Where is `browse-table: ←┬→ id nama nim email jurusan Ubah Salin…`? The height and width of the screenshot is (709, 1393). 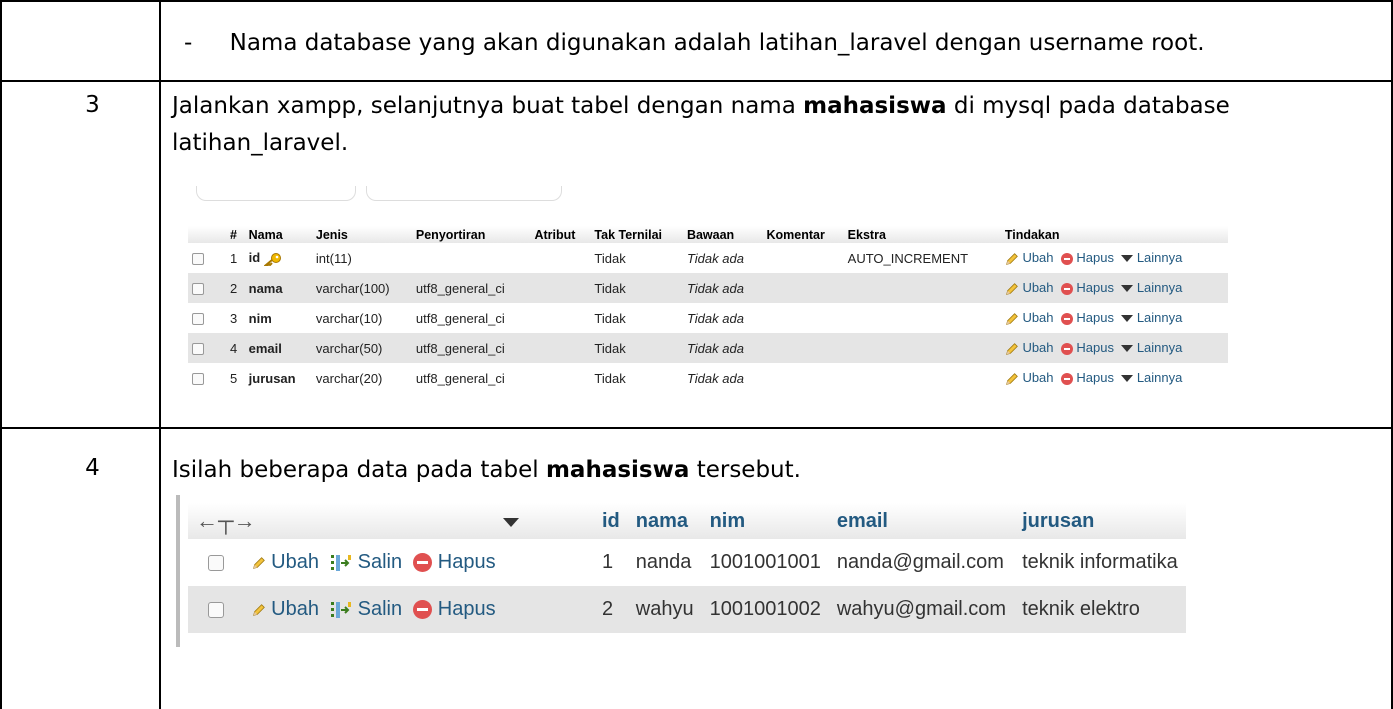 browse-table: ←┬→ id nama nim email jurusan Ubah Salin… is located at coordinates (687, 568).